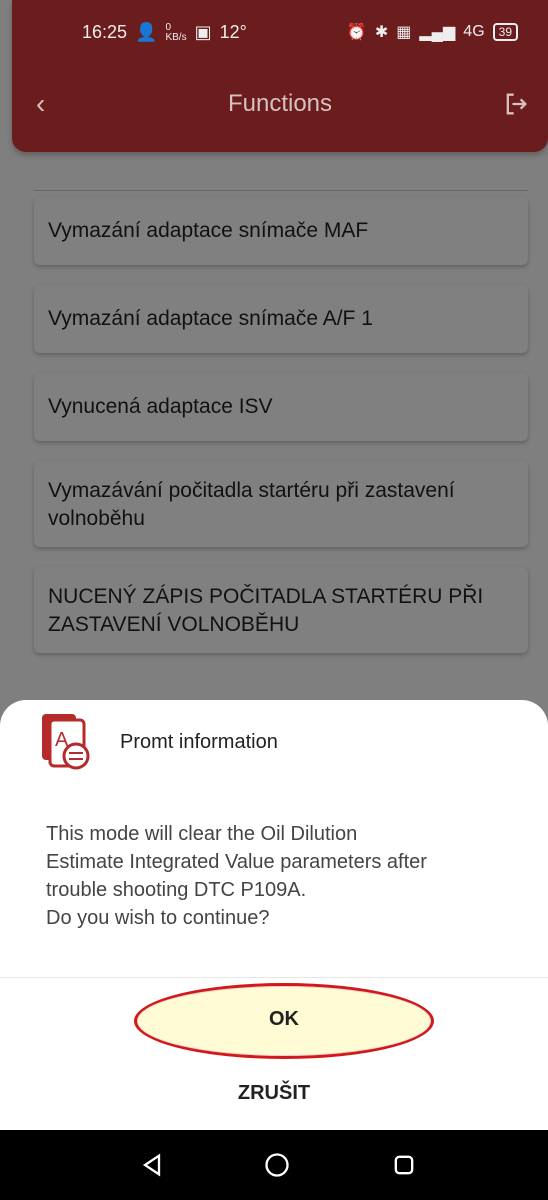 This screenshot has height=1200, width=548. I want to click on list-item: Vynucená adaptace ISV, so click(281, 407).